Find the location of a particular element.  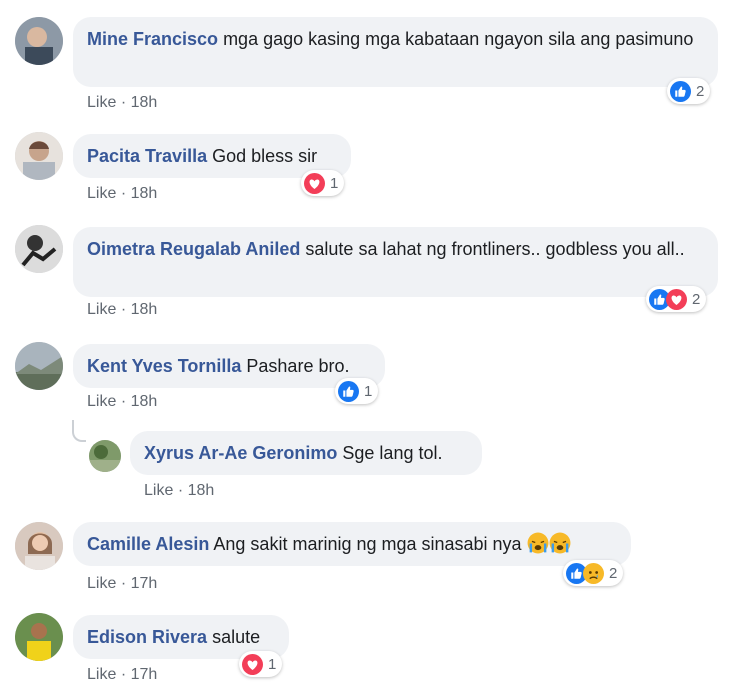

comment-text: salute is located at coordinates (236, 637).